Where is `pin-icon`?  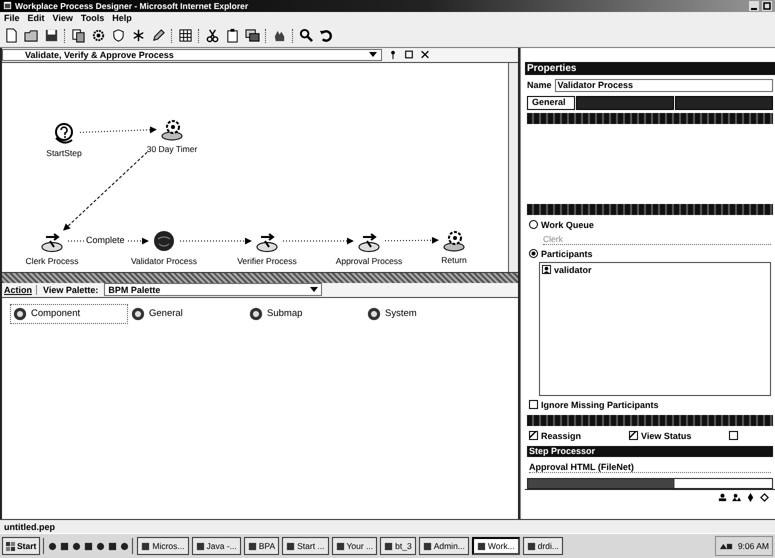 pin-icon is located at coordinates (393, 54).